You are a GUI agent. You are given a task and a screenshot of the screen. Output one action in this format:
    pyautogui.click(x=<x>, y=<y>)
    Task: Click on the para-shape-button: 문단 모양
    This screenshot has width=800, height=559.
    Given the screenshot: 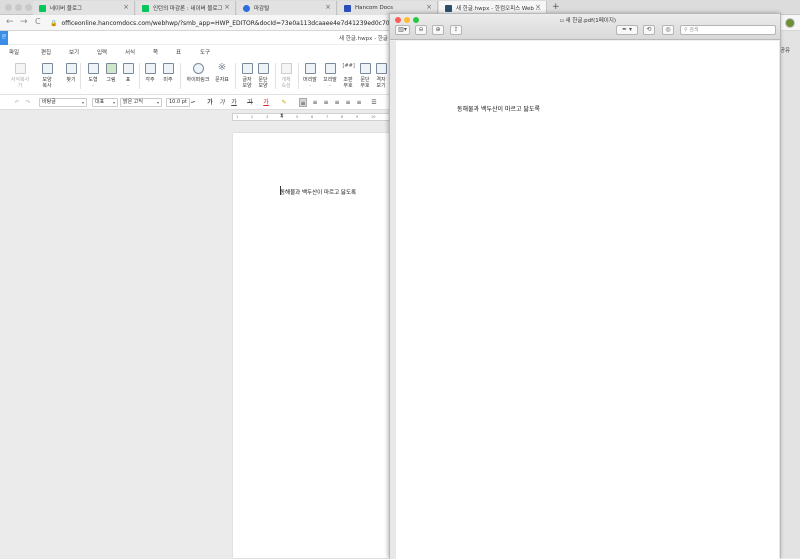 What is the action you would take?
    pyautogui.click(x=263, y=76)
    